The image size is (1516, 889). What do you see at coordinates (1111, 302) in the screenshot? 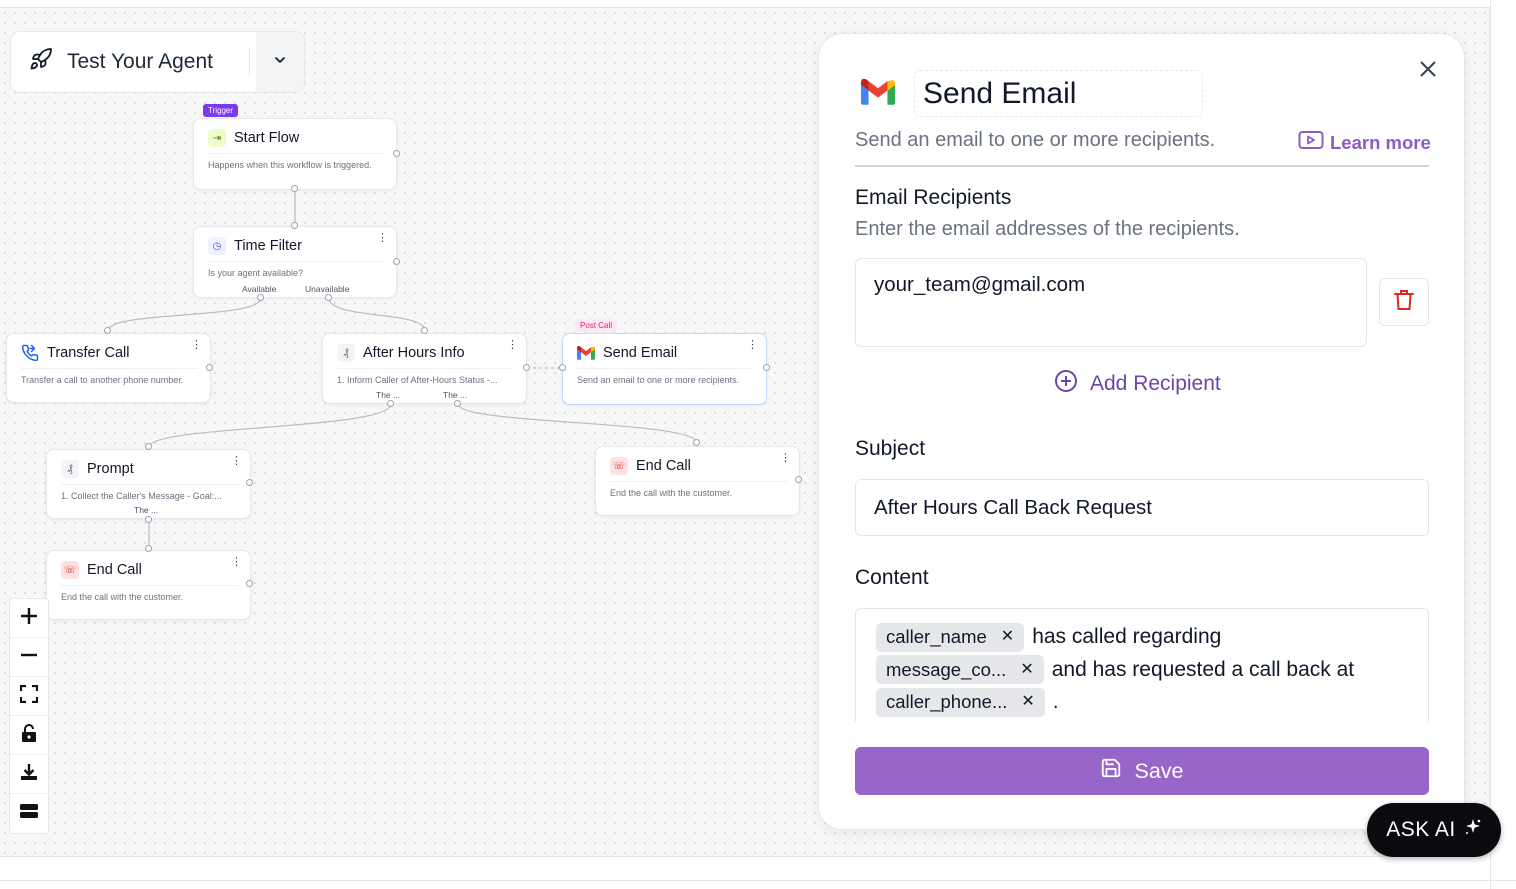
I see `recipient-email-field: your_team@gmail.com` at bounding box center [1111, 302].